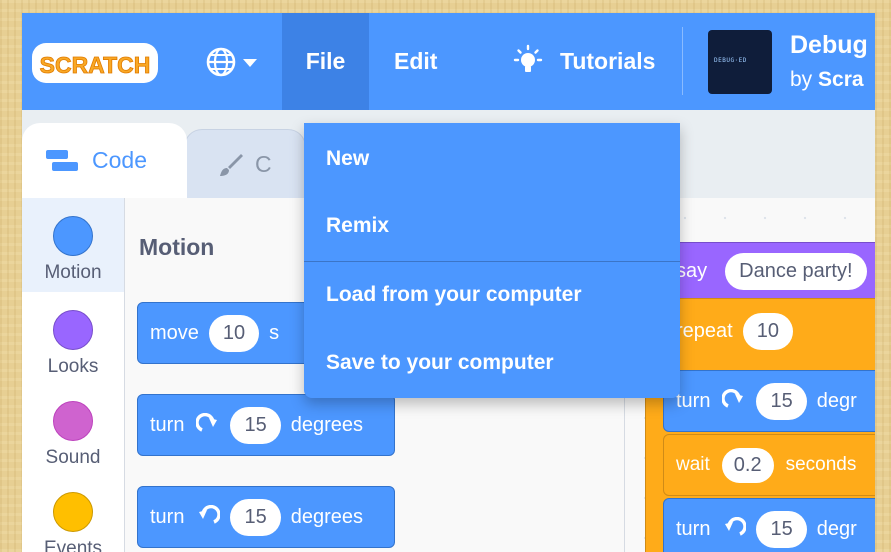 The image size is (891, 552). What do you see at coordinates (119, 160) in the screenshot?
I see `tab-code-label: Code` at bounding box center [119, 160].